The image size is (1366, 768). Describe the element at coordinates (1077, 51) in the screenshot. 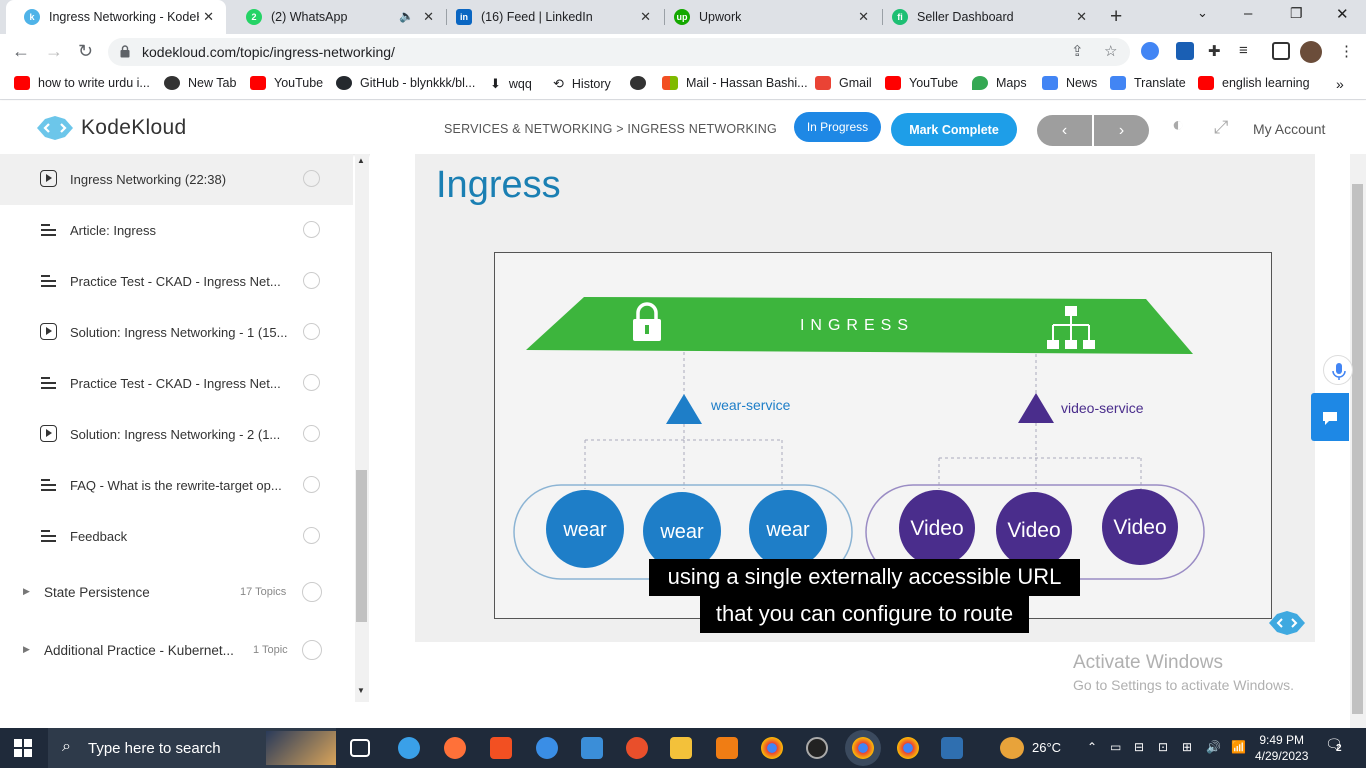

I see `share-icon: ⇪` at that location.